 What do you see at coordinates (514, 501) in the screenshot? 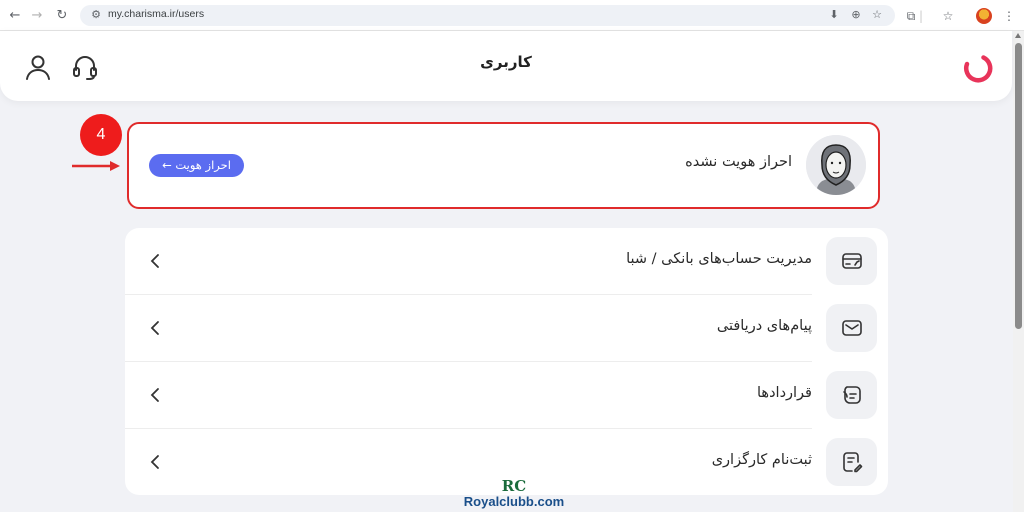
I see `watermark-text: Royalclubb.com` at bounding box center [514, 501].